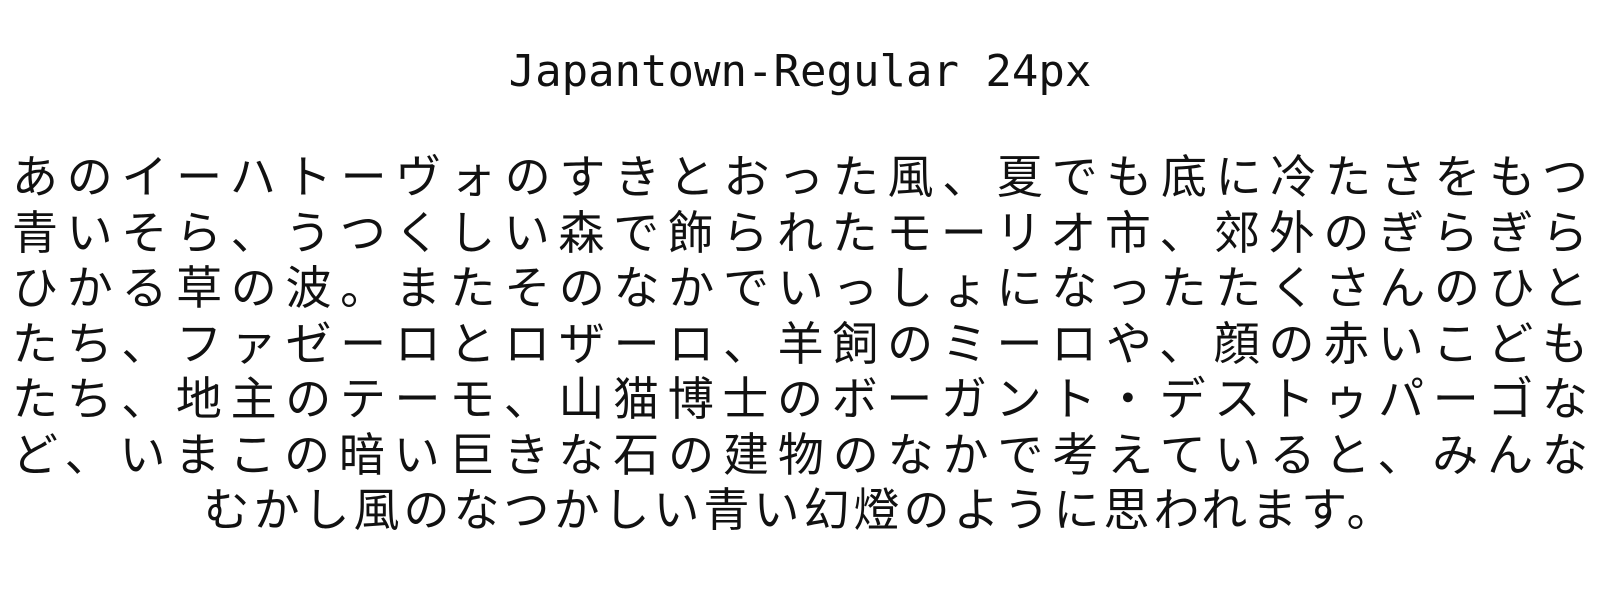  I want to click on sample-text-line-1: あのイーハトーヴォのすきとおった風、夏でも底に冷たさをもつ, so click(800, 177).